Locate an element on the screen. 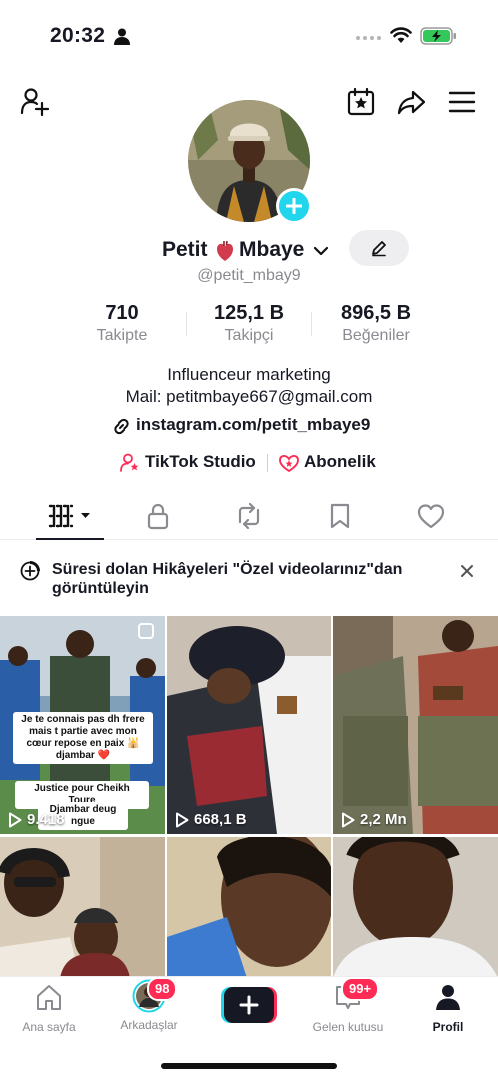 This screenshot has width=498, height=1080. profile-link: instagram.com/petit_mbaye9 is located at coordinates (249, 426).